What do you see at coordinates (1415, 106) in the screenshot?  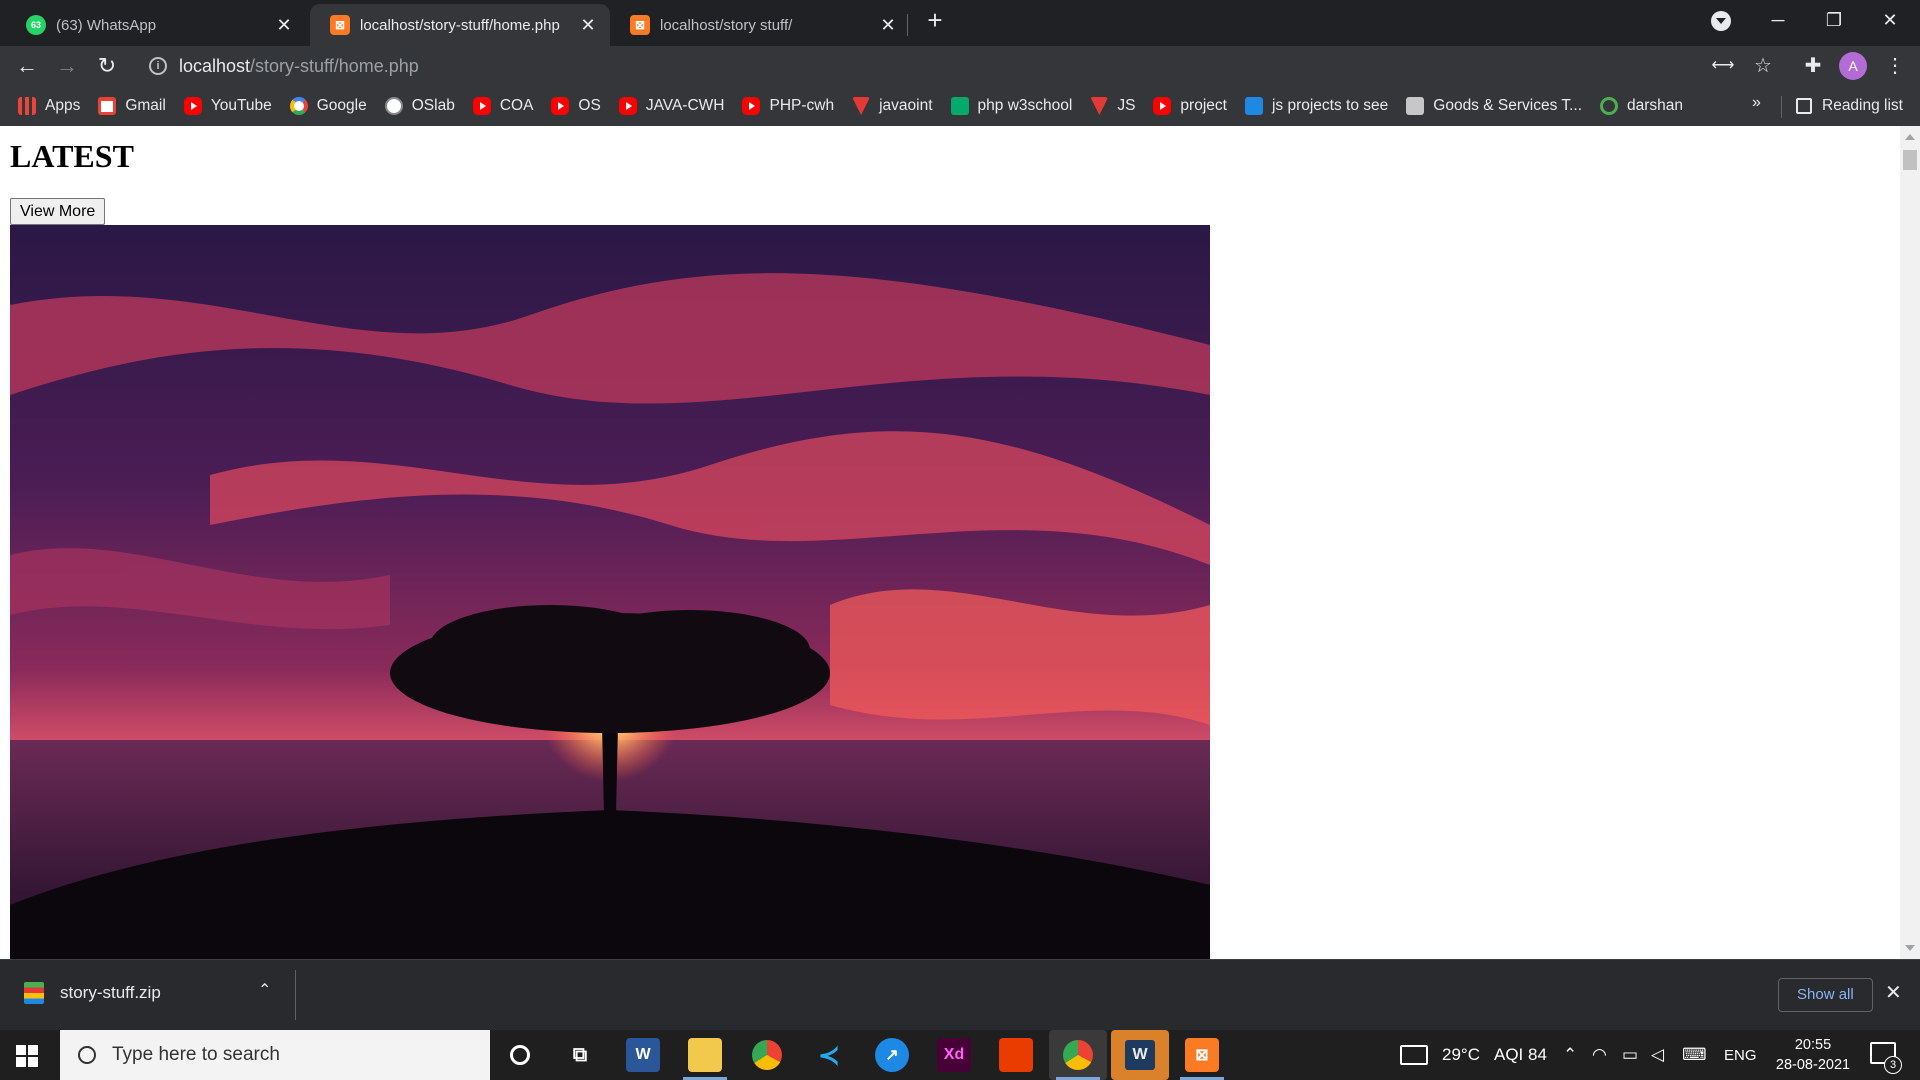 I see `bookmark-site-icon` at bounding box center [1415, 106].